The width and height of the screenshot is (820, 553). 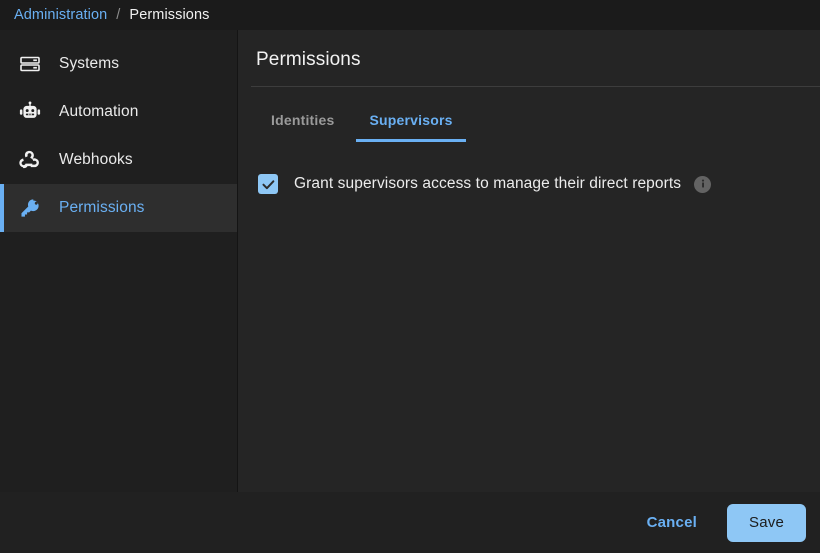 What do you see at coordinates (703, 184) in the screenshot?
I see `info-icon` at bounding box center [703, 184].